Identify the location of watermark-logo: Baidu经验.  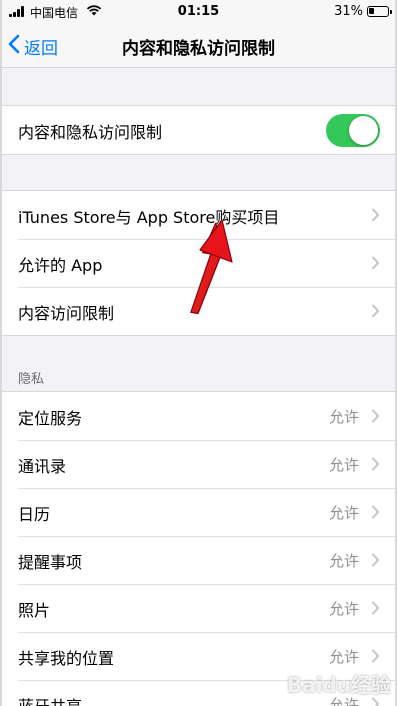
(338, 685).